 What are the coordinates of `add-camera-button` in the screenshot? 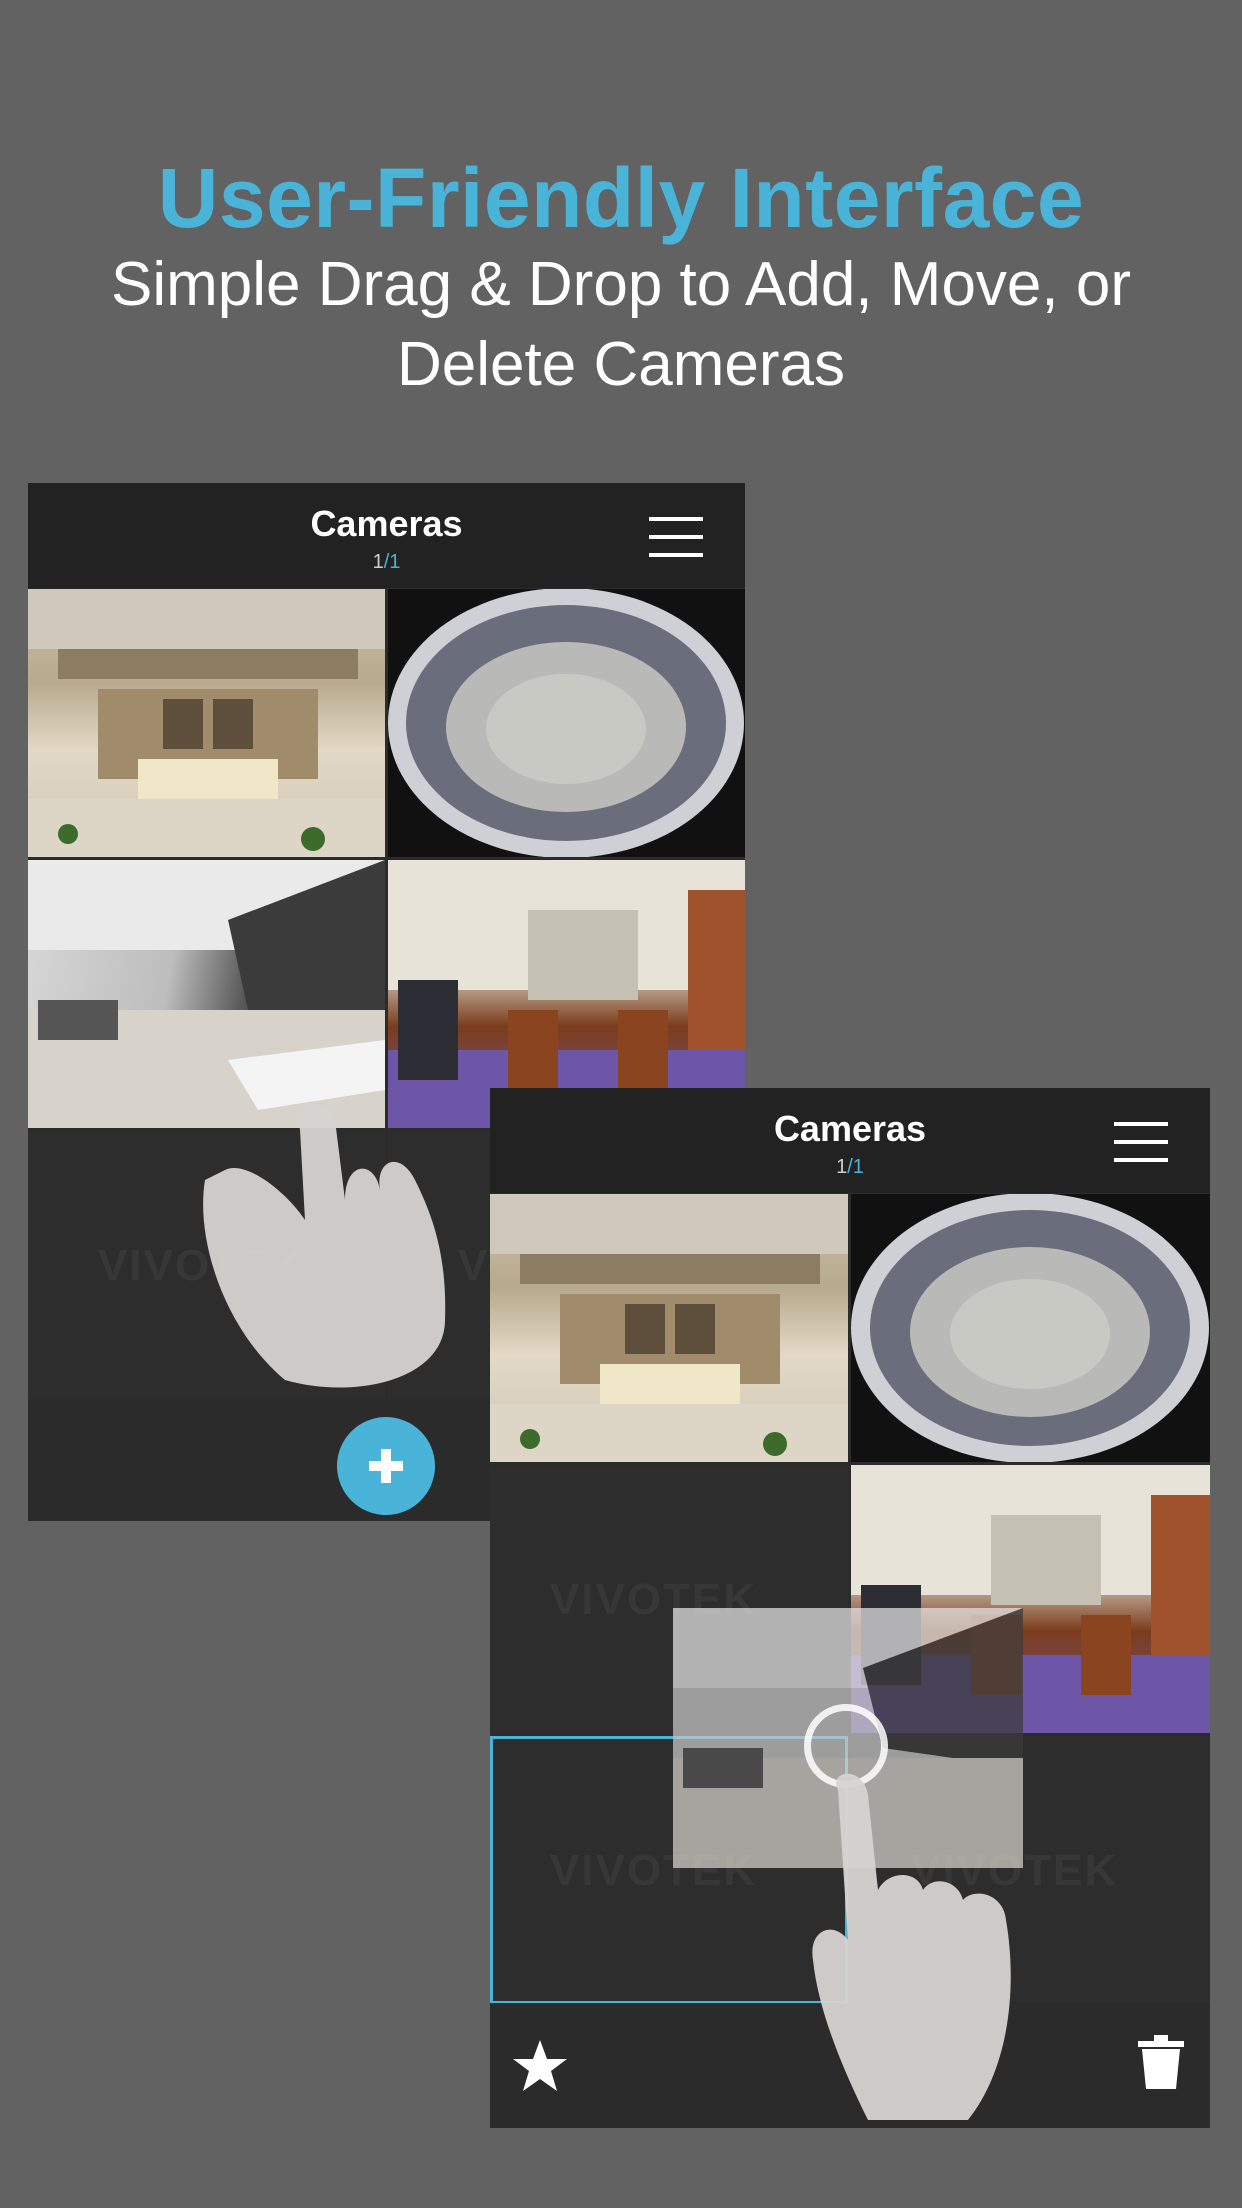 It's located at (386, 1466).